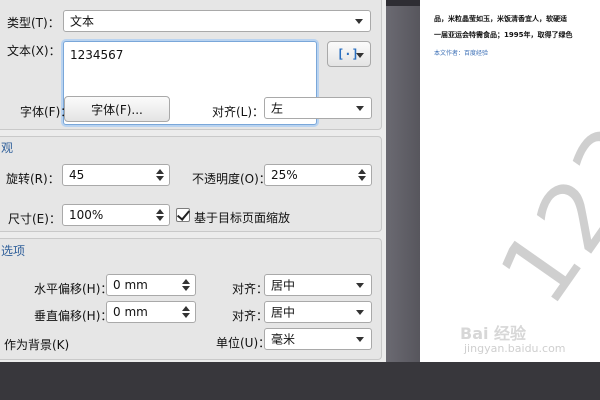  Describe the element at coordinates (515, 348) in the screenshot. I see `site-url: jingyan.baidu.com` at that location.